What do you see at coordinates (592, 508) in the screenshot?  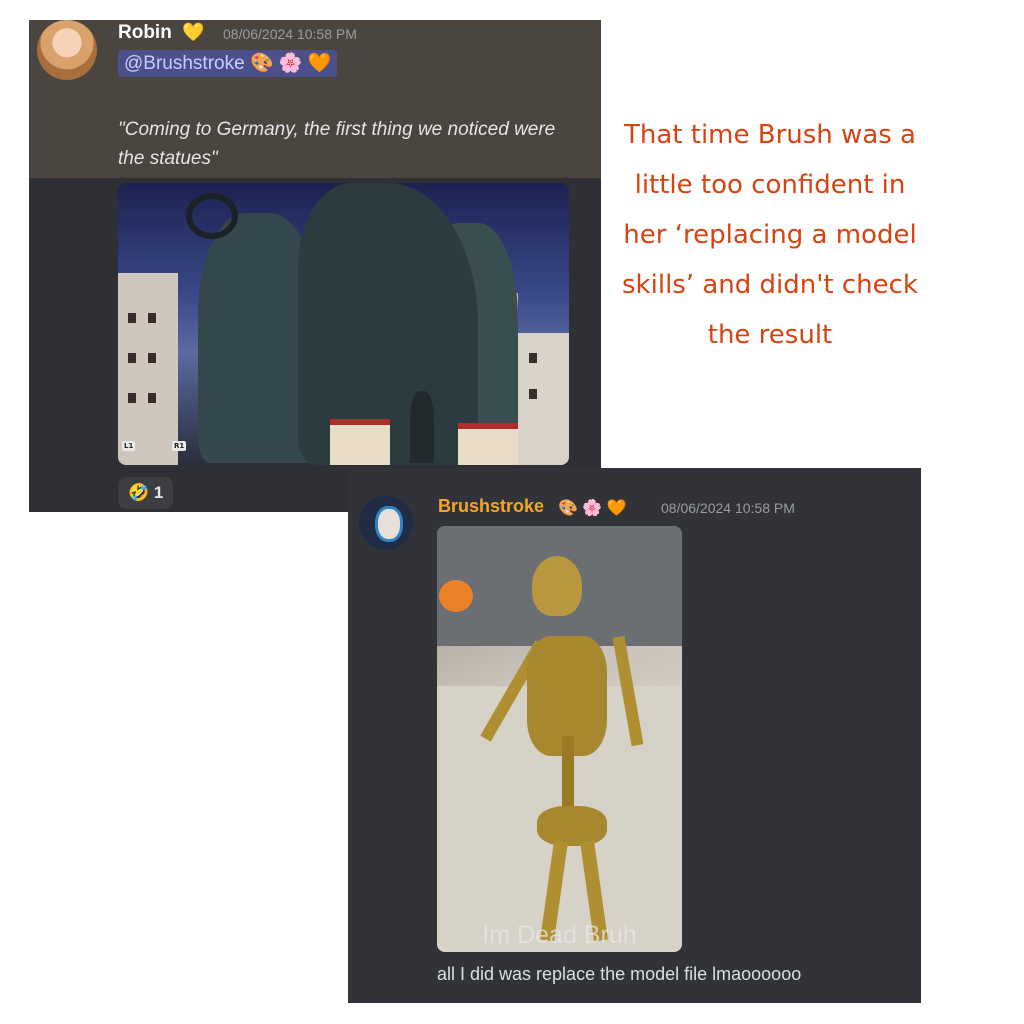 I see `username-emojis: 🎨 🌸 🧡` at bounding box center [592, 508].